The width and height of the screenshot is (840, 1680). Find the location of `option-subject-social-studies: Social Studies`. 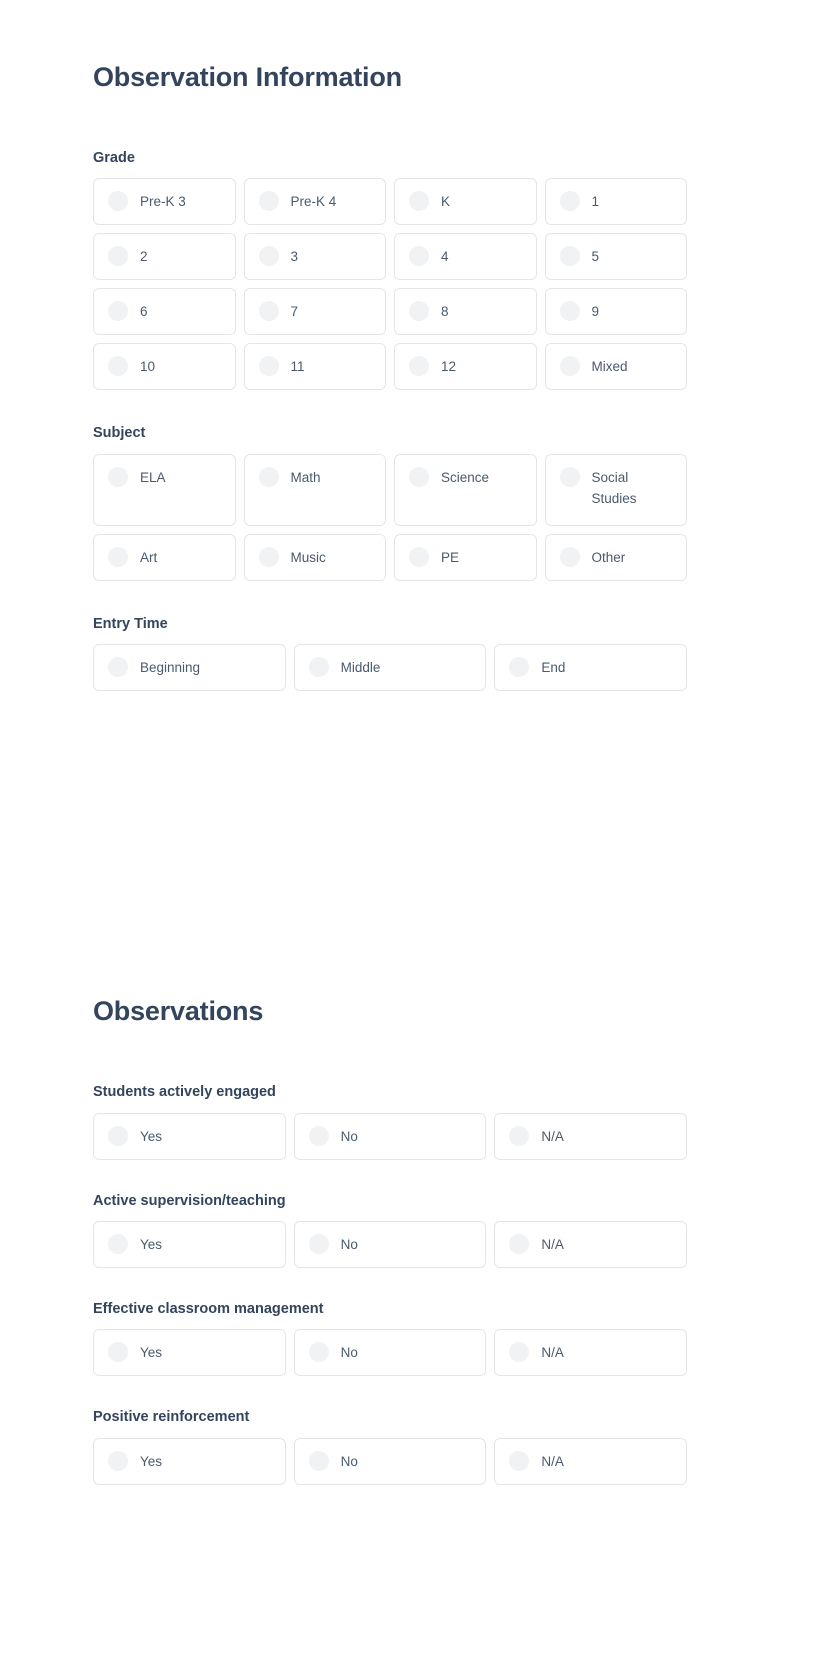

option-subject-social-studies: Social Studies is located at coordinates (615, 489).